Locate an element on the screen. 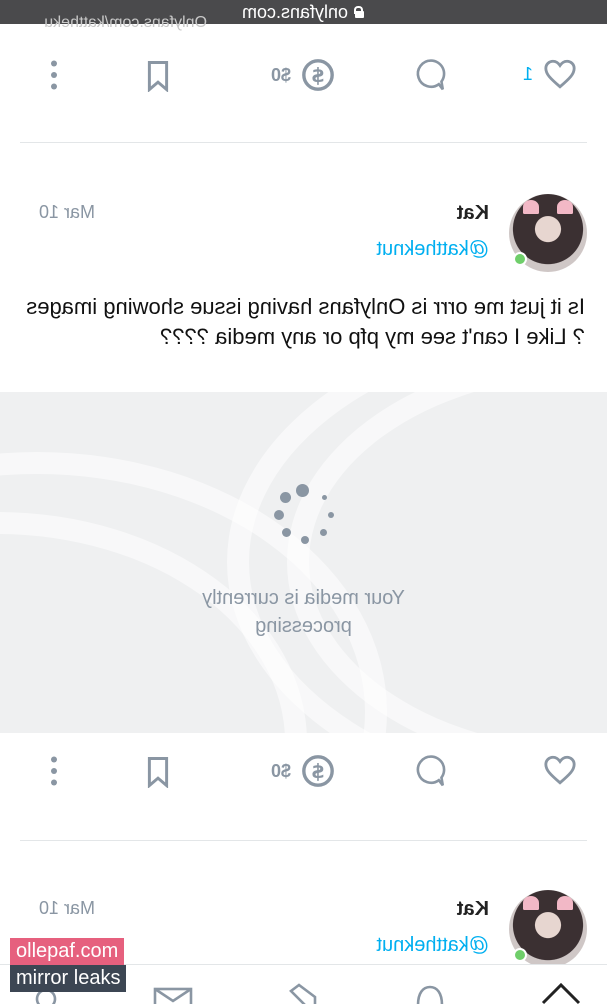 This screenshot has height=1004, width=607. ghost-url-text: Onlyfans.com/kattheku is located at coordinates (125, 22).